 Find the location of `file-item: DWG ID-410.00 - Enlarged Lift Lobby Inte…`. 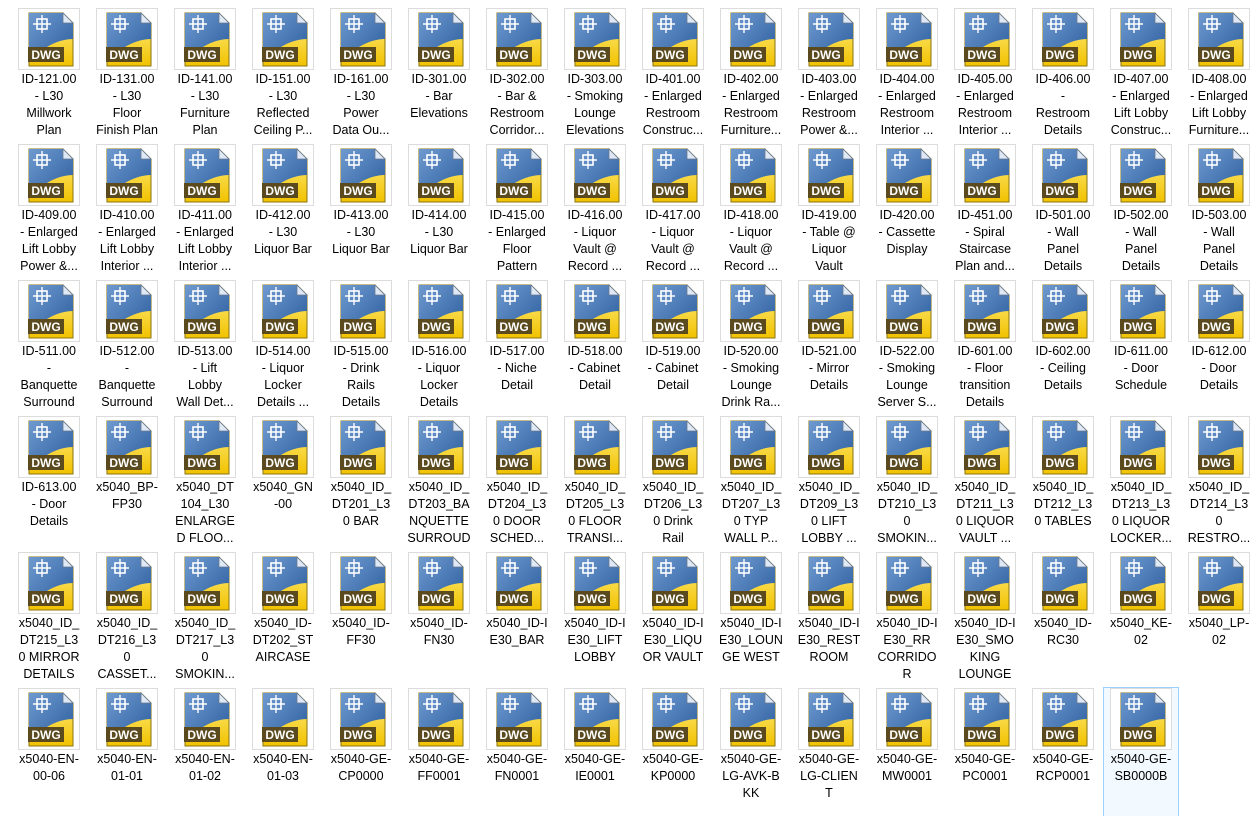

file-item: DWG ID-410.00 - Enlarged Lift Lobby Inte… is located at coordinates (127, 208).